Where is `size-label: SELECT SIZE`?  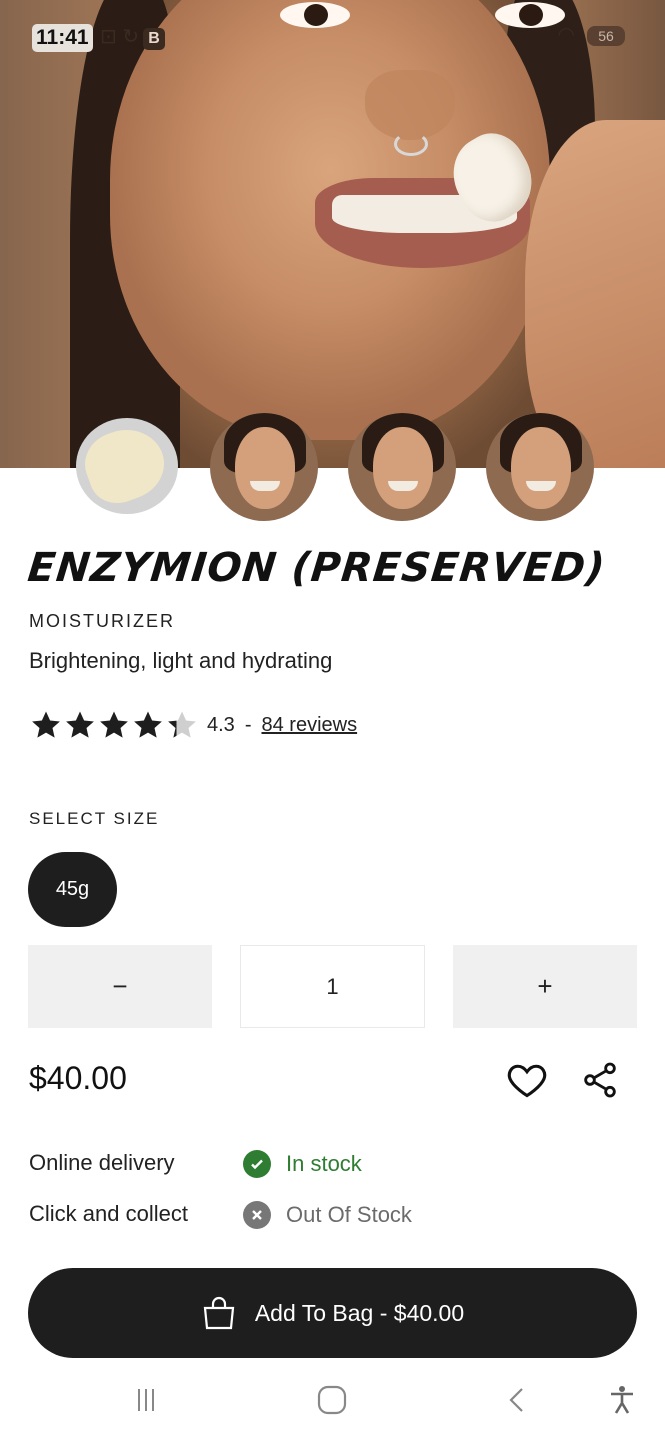 size-label: SELECT SIZE is located at coordinates (94, 818).